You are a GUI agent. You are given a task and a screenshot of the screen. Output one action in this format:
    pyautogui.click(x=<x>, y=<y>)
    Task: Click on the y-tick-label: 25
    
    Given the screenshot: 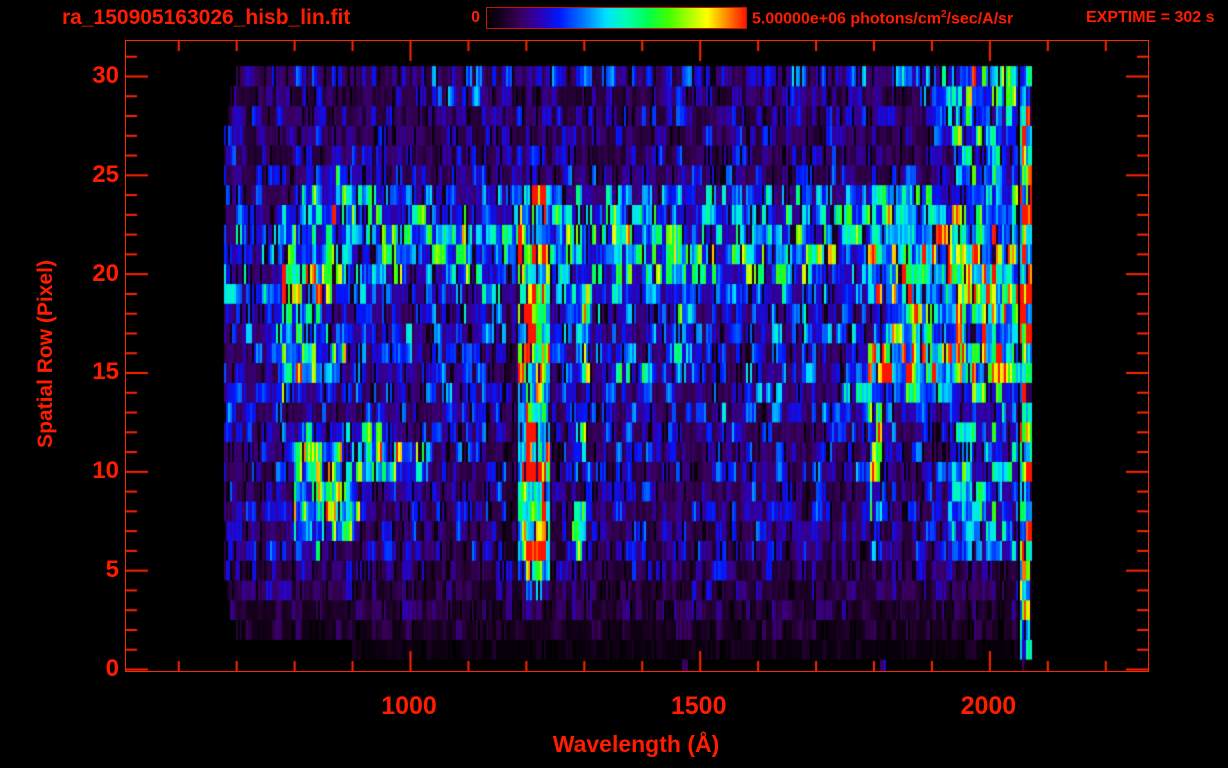 What is the action you would take?
    pyautogui.click(x=105, y=174)
    